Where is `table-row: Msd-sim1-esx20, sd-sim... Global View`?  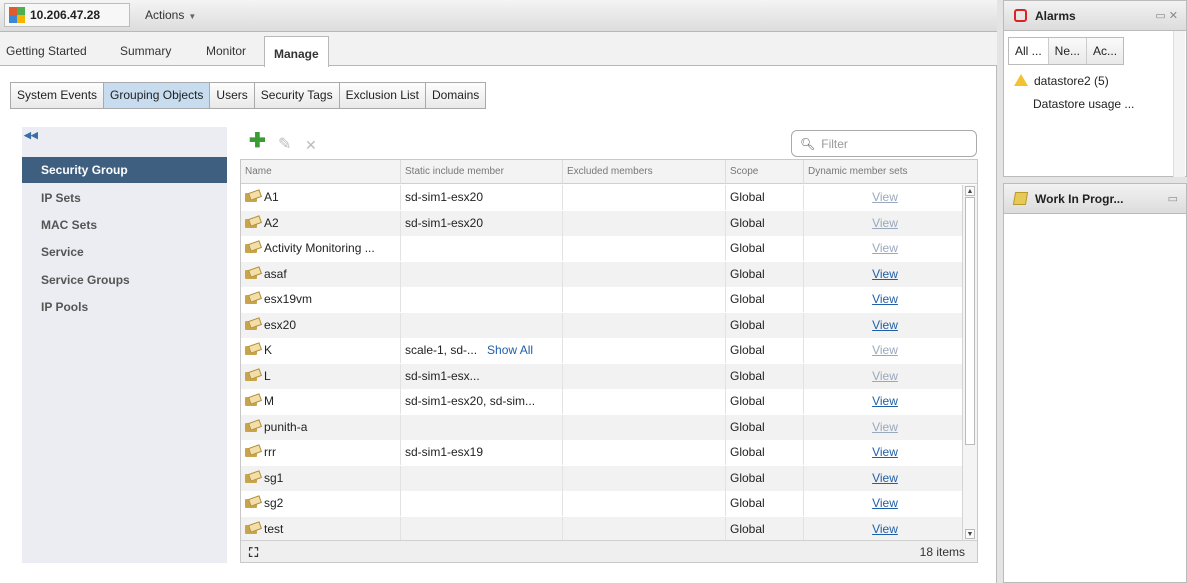 table-row: Msd-sim1-esx20, sd-sim... Global View is located at coordinates (601, 402).